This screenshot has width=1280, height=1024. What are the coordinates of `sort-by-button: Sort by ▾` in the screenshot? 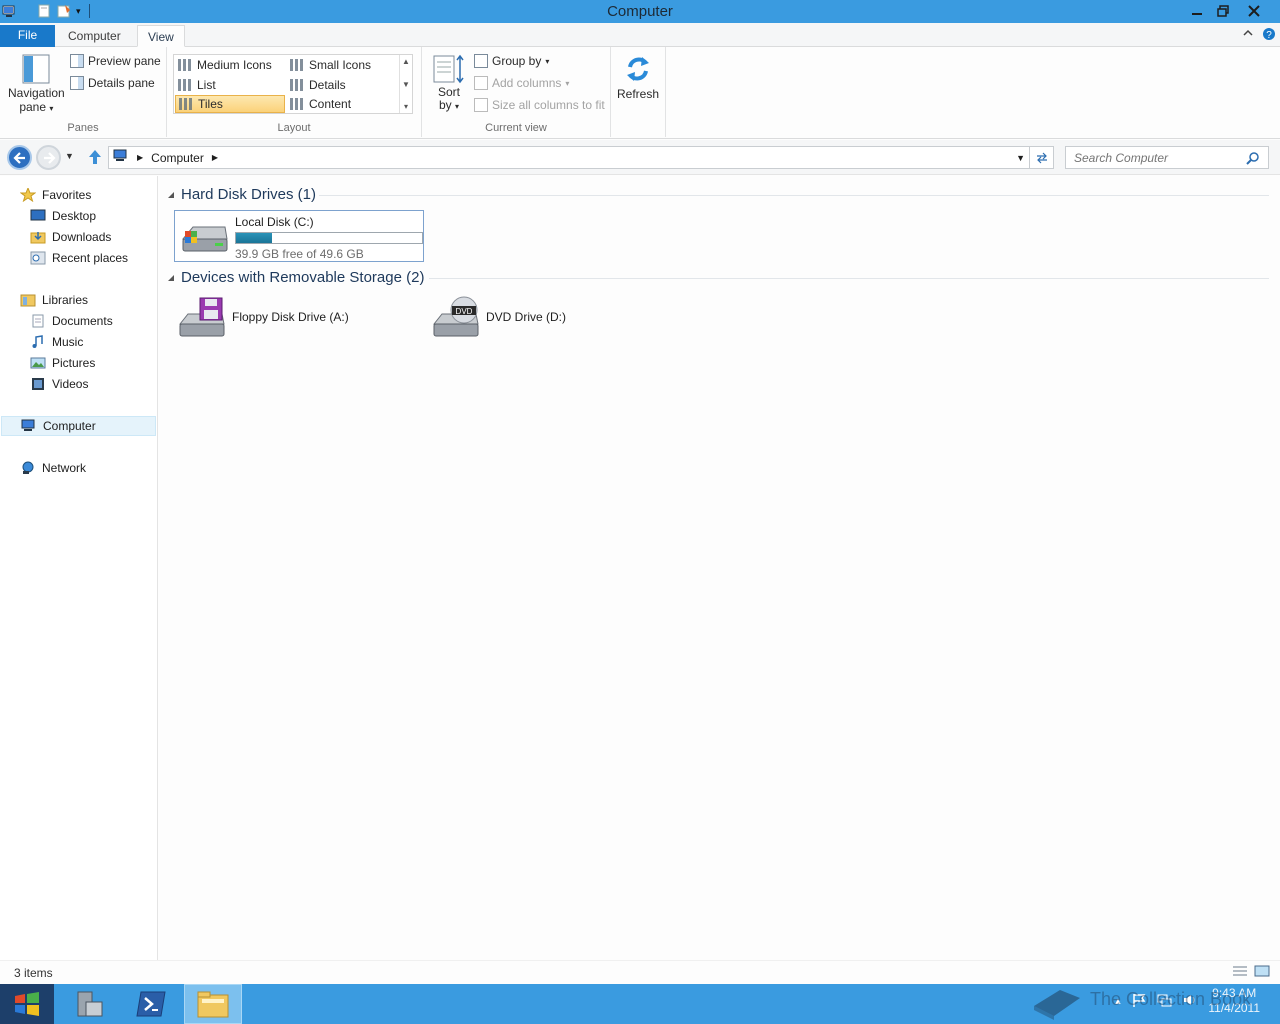 It's located at (449, 83).